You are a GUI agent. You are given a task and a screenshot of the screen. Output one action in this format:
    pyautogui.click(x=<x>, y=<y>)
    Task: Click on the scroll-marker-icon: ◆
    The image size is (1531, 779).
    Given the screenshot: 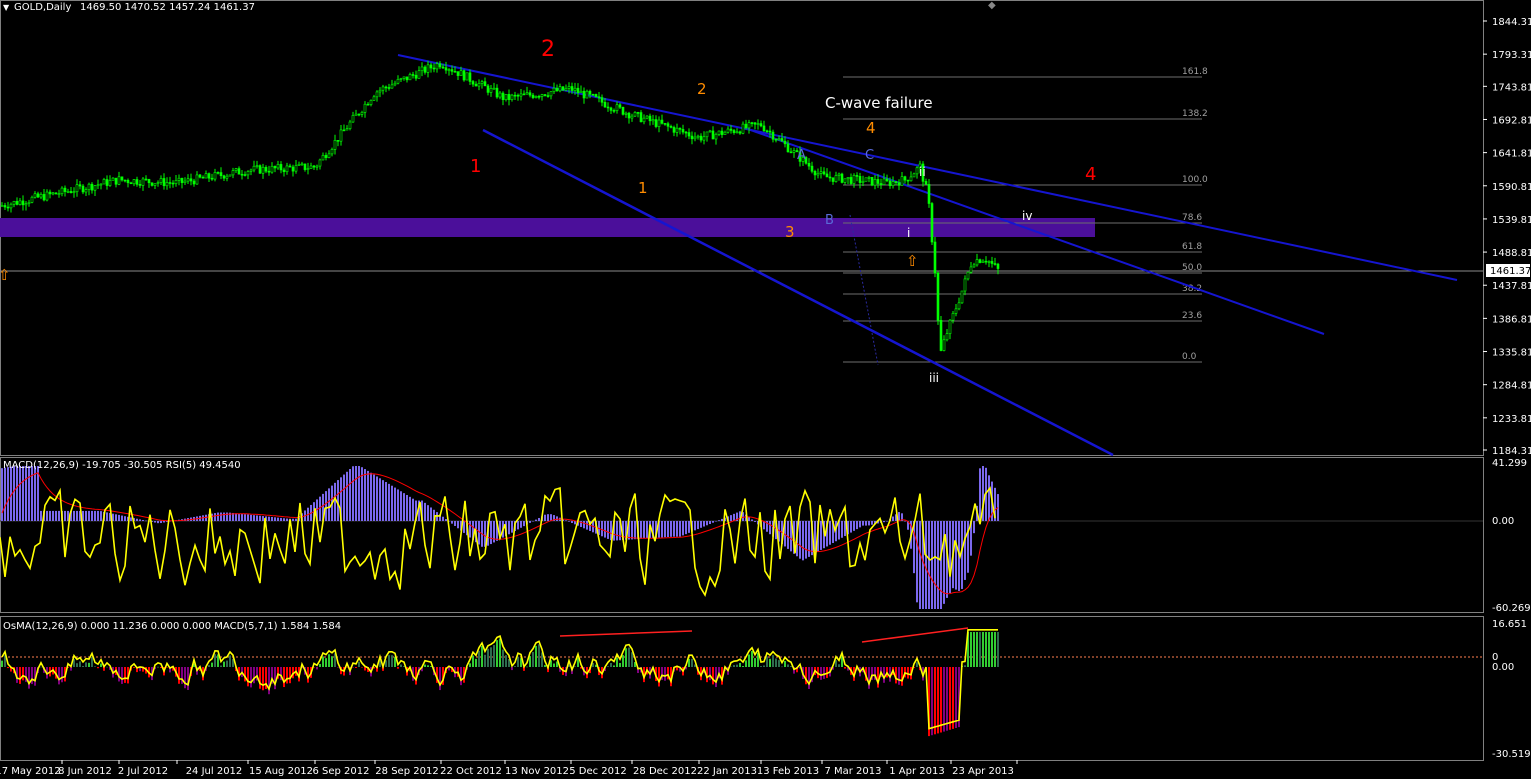 What is the action you would take?
    pyautogui.click(x=992, y=5)
    